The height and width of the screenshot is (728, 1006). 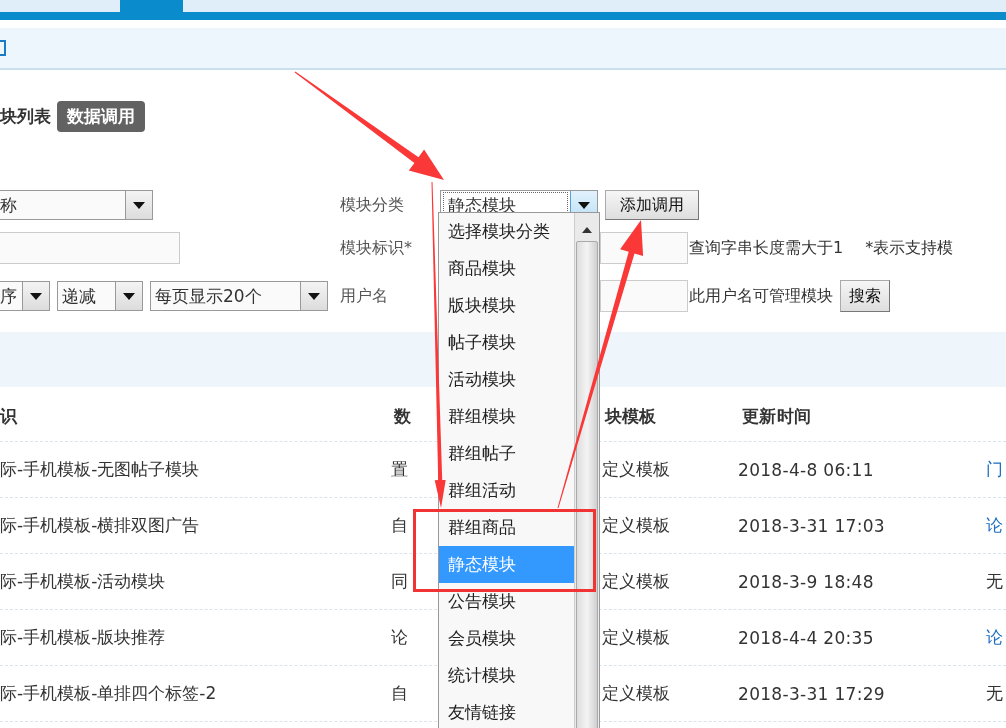 I want to click on column-header: 块模板, so click(x=631, y=416).